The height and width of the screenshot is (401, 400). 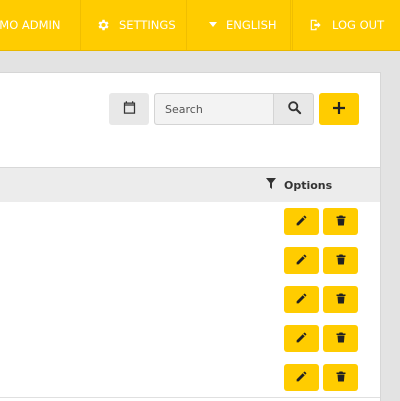 I want to click on calendar-button, so click(x=129, y=109).